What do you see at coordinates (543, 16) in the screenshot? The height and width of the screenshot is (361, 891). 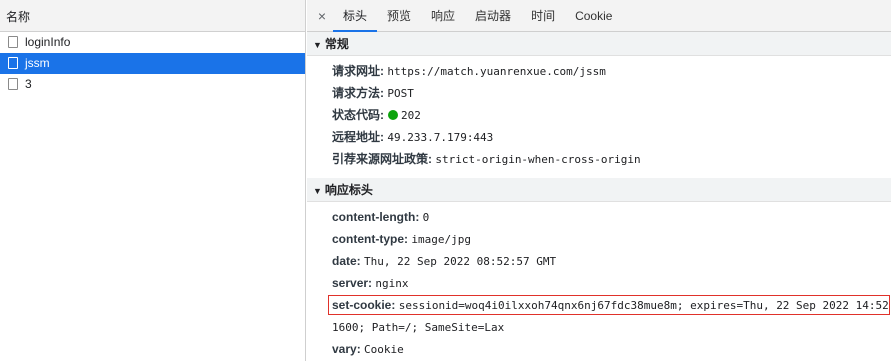 I see `tab-timing: 时间` at bounding box center [543, 16].